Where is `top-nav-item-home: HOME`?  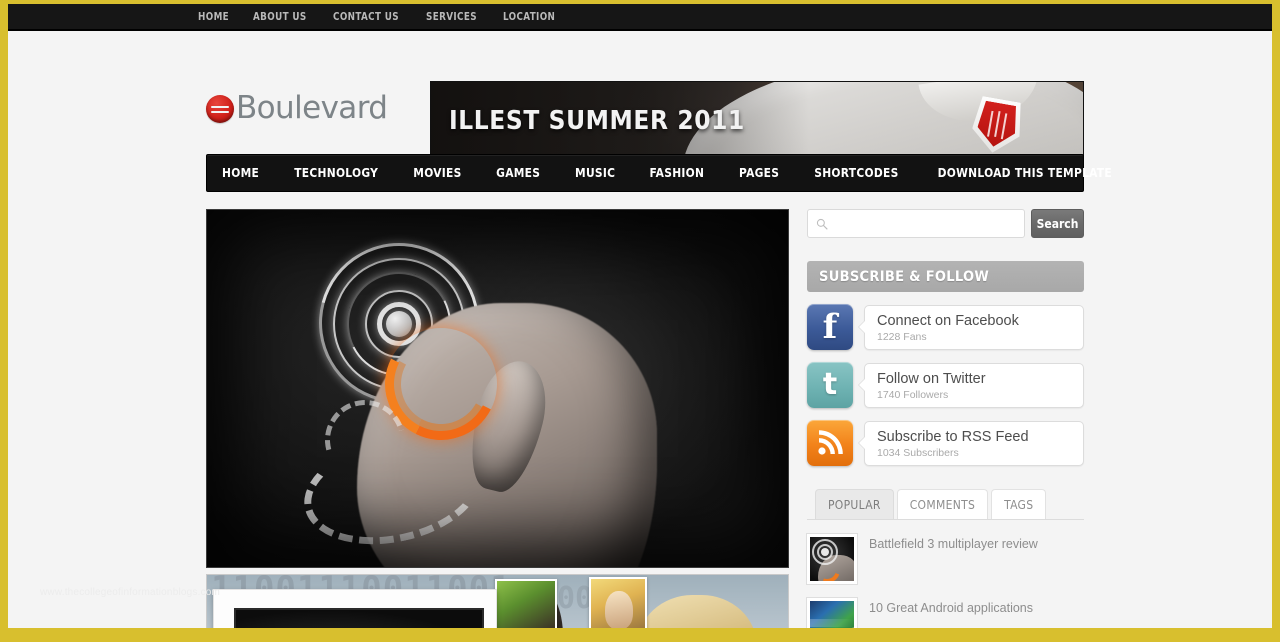 top-nav-item-home: HOME is located at coordinates (213, 17).